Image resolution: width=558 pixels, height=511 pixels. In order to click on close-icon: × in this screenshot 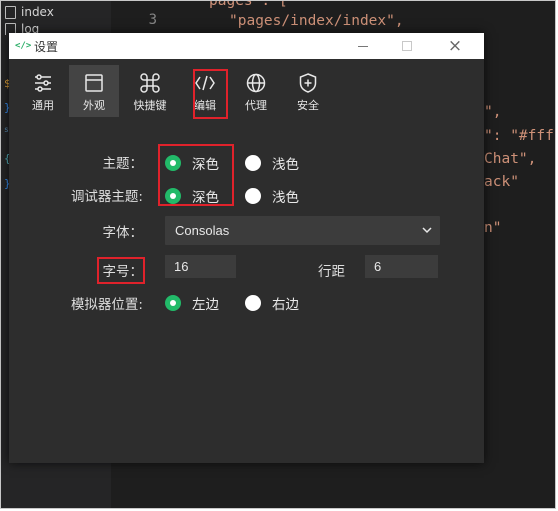, I will do `click(455, 46)`.